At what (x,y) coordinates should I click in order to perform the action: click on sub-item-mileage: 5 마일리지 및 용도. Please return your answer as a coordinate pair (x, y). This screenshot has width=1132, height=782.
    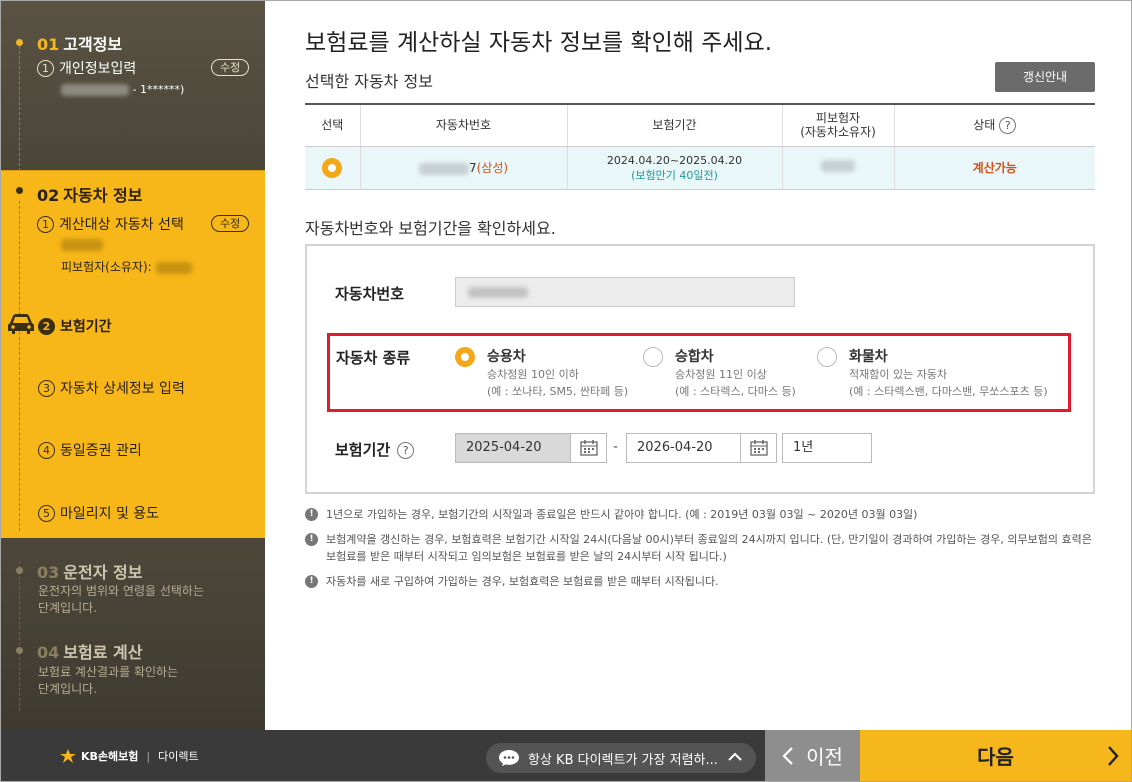
    Looking at the image, I should click on (98, 513).